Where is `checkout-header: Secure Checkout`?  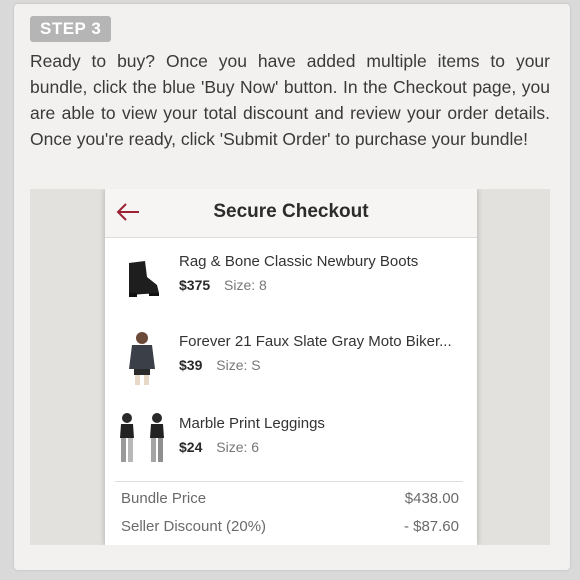
checkout-header: Secure Checkout is located at coordinates (291, 213).